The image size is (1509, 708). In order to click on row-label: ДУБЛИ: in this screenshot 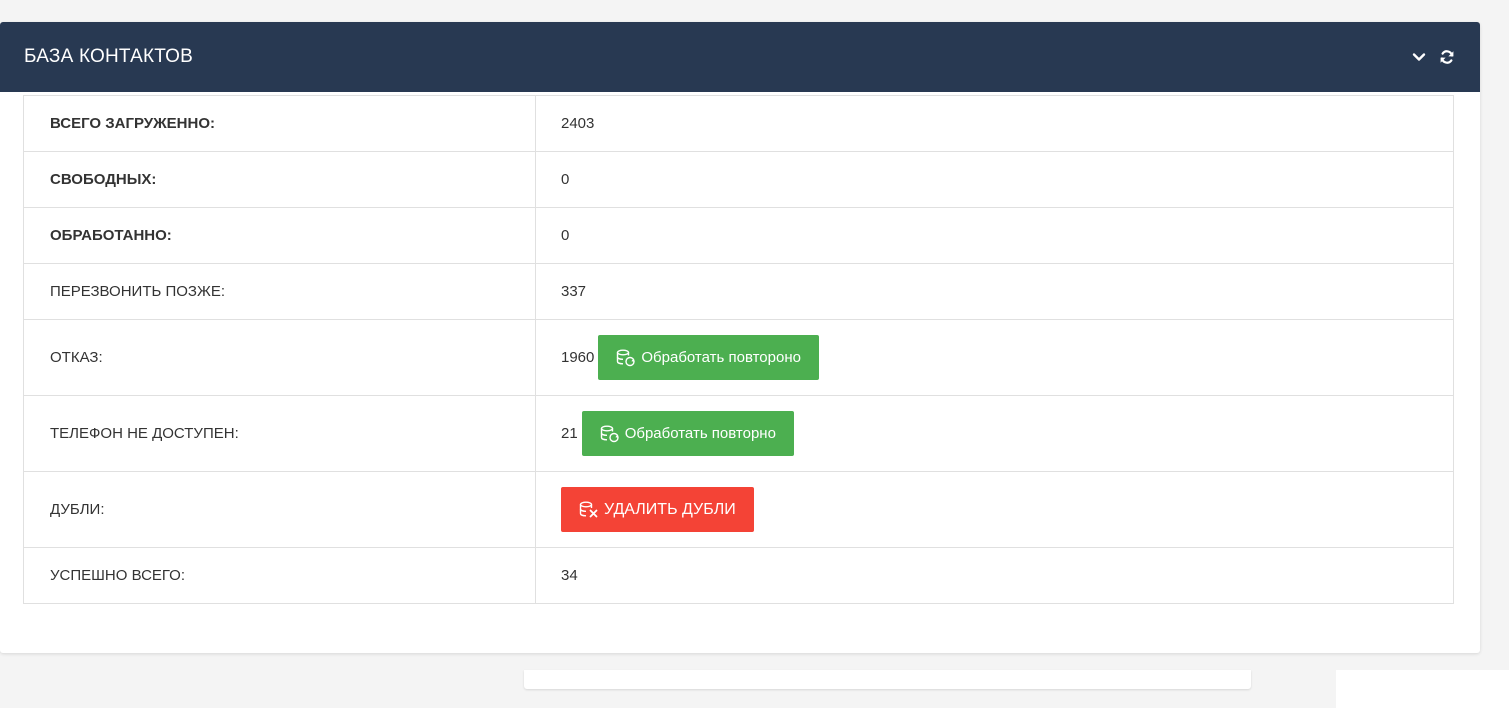, I will do `click(279, 509)`.